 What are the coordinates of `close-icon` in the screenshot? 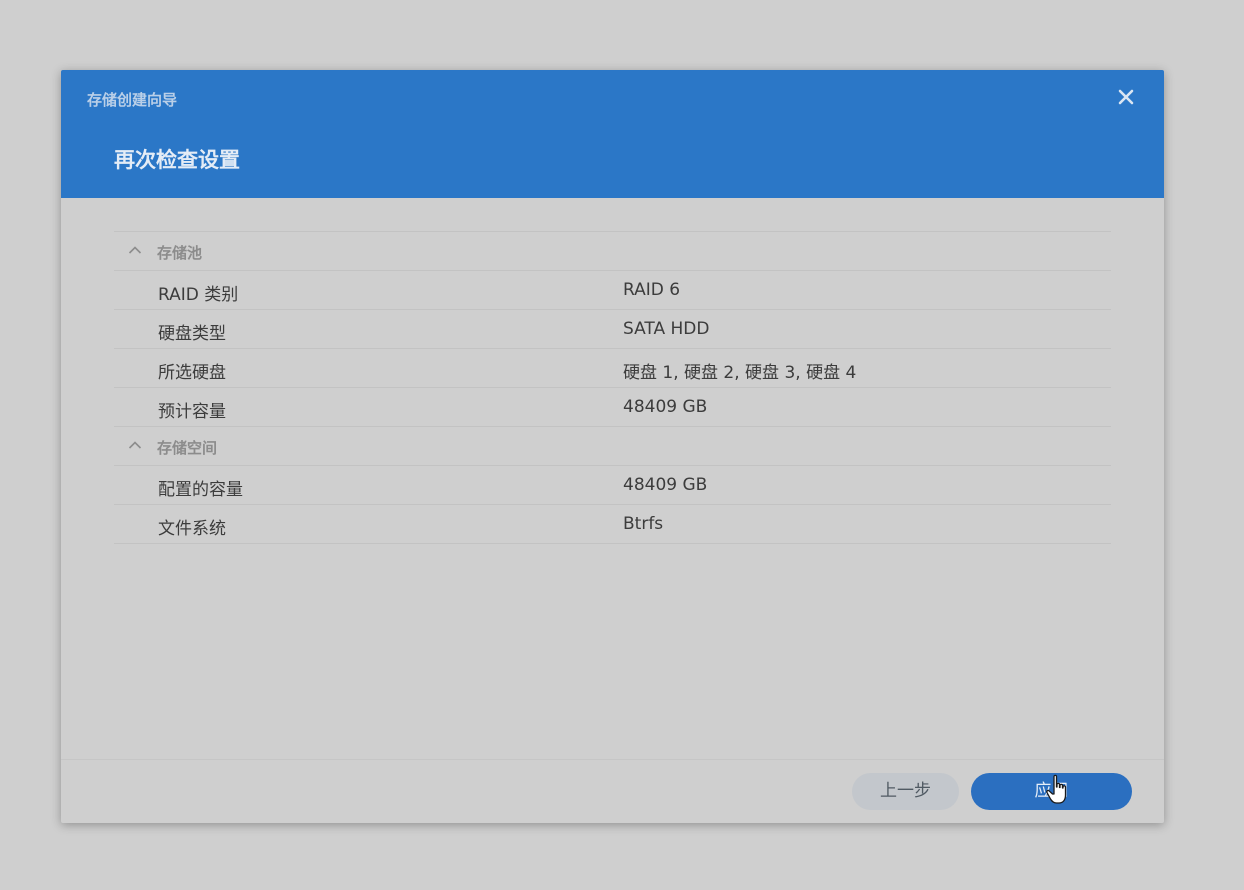 It's located at (1126, 97).